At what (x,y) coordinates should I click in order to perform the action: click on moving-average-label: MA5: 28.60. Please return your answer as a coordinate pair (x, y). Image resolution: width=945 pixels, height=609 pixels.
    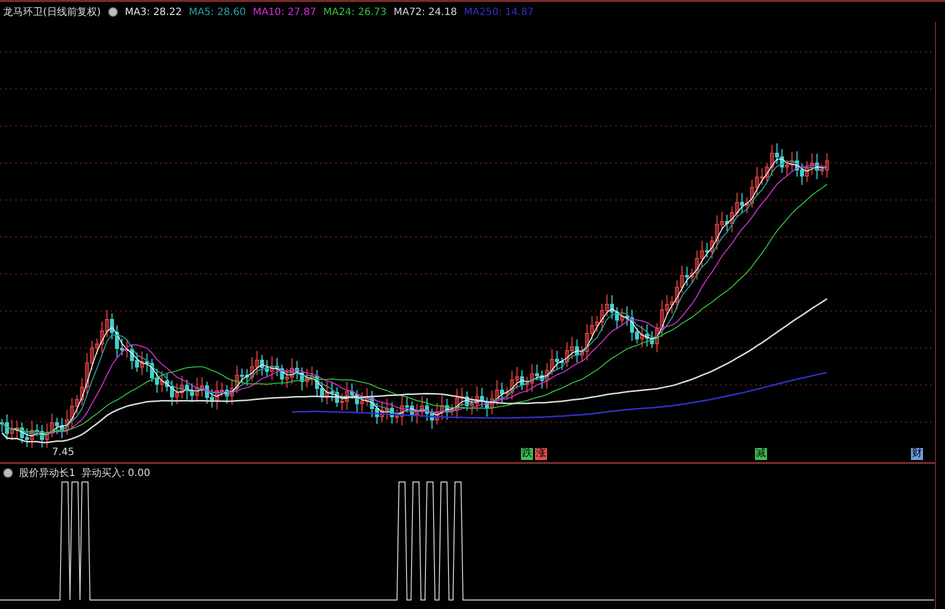
    Looking at the image, I should click on (217, 12).